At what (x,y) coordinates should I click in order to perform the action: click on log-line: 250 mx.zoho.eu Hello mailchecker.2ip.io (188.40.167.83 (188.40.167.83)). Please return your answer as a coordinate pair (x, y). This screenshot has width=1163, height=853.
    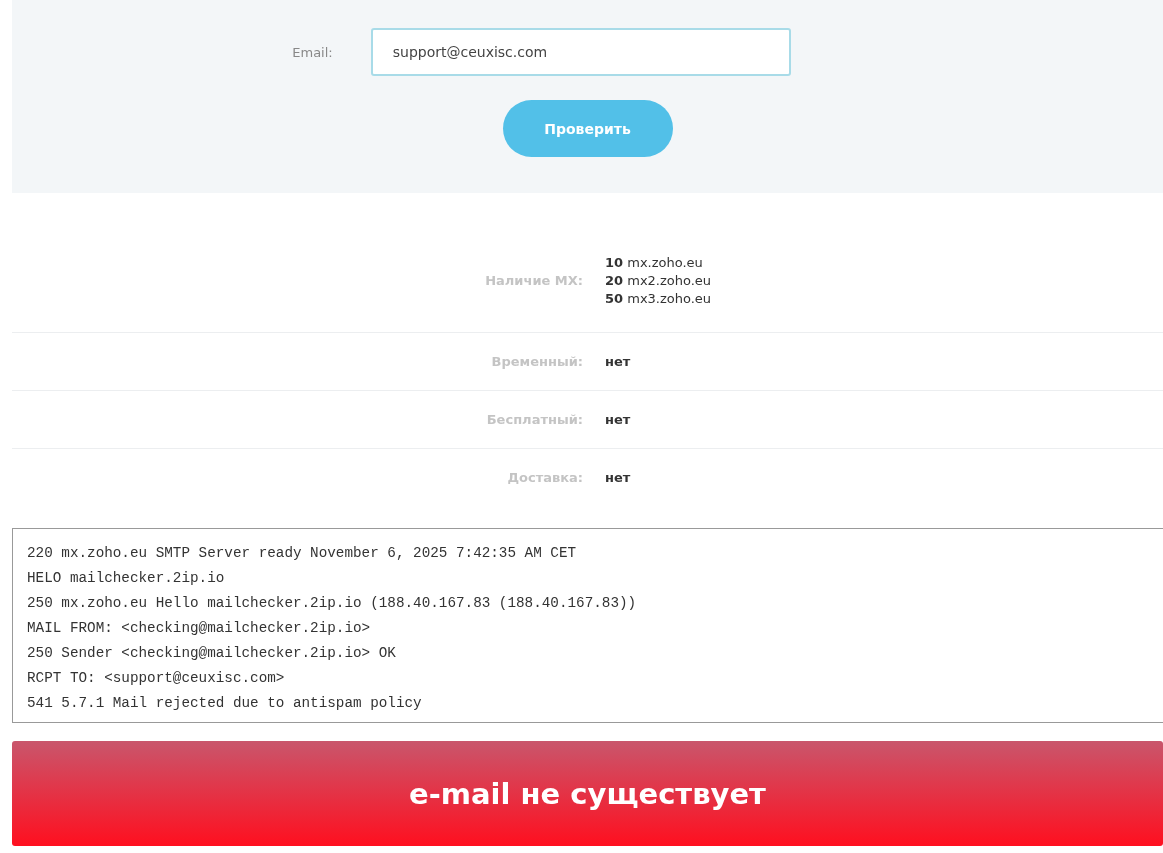
    Looking at the image, I should click on (332, 603).